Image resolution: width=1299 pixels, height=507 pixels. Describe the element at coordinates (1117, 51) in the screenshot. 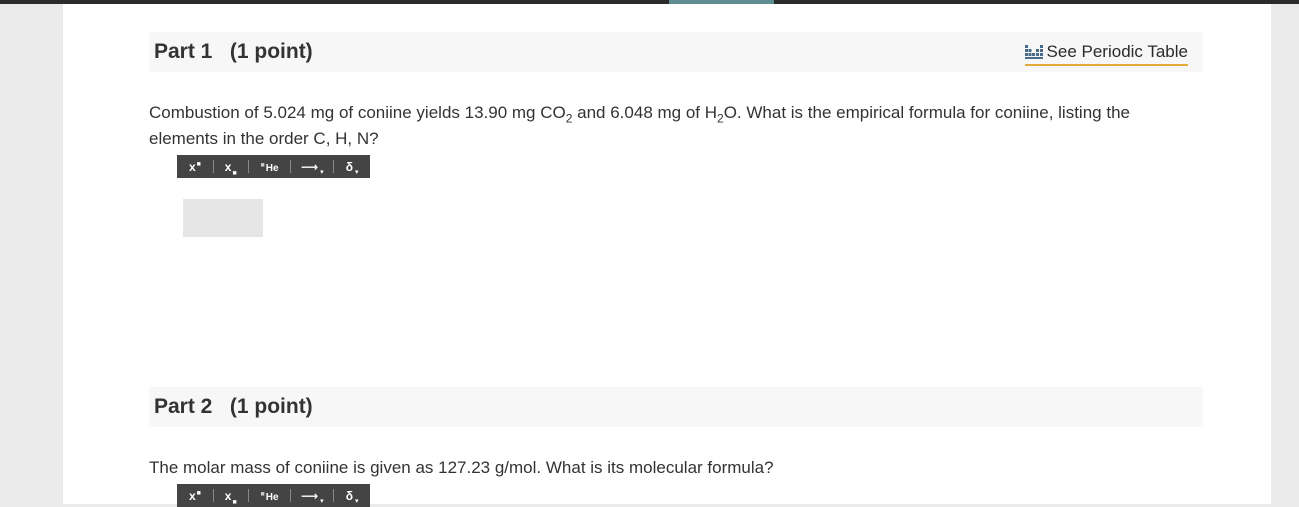

I see `periodic-table-label: See Periodic Table` at that location.